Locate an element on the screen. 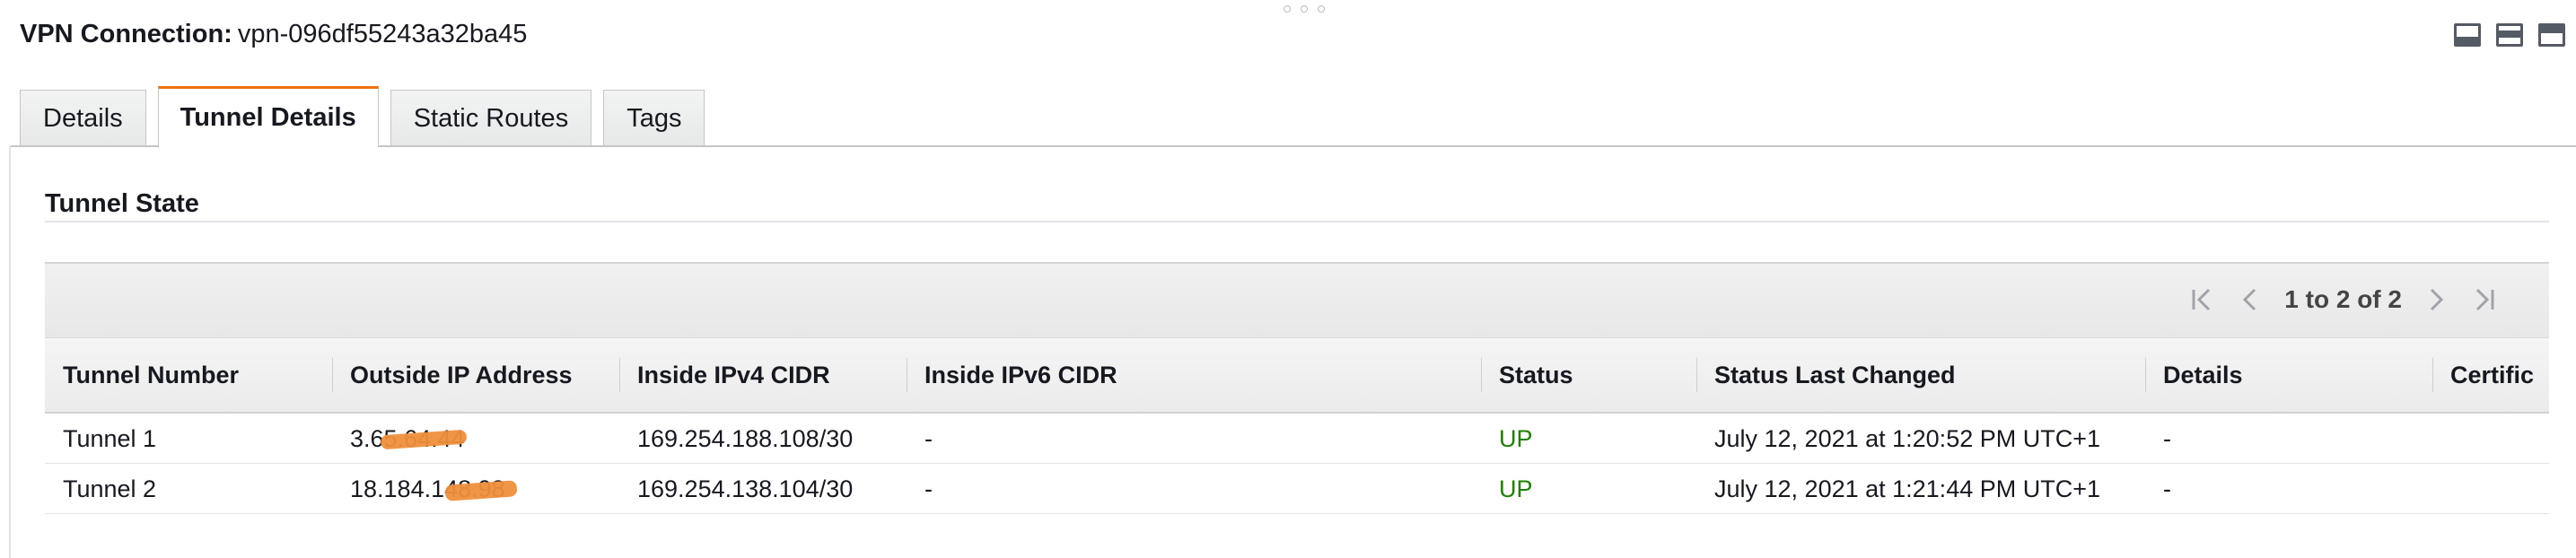 Image resolution: width=2576 pixels, height=558 pixels. status-last-changed-cell: July 12, 2021 at 1:20:52 PM UTC+1 is located at coordinates (1907, 438).